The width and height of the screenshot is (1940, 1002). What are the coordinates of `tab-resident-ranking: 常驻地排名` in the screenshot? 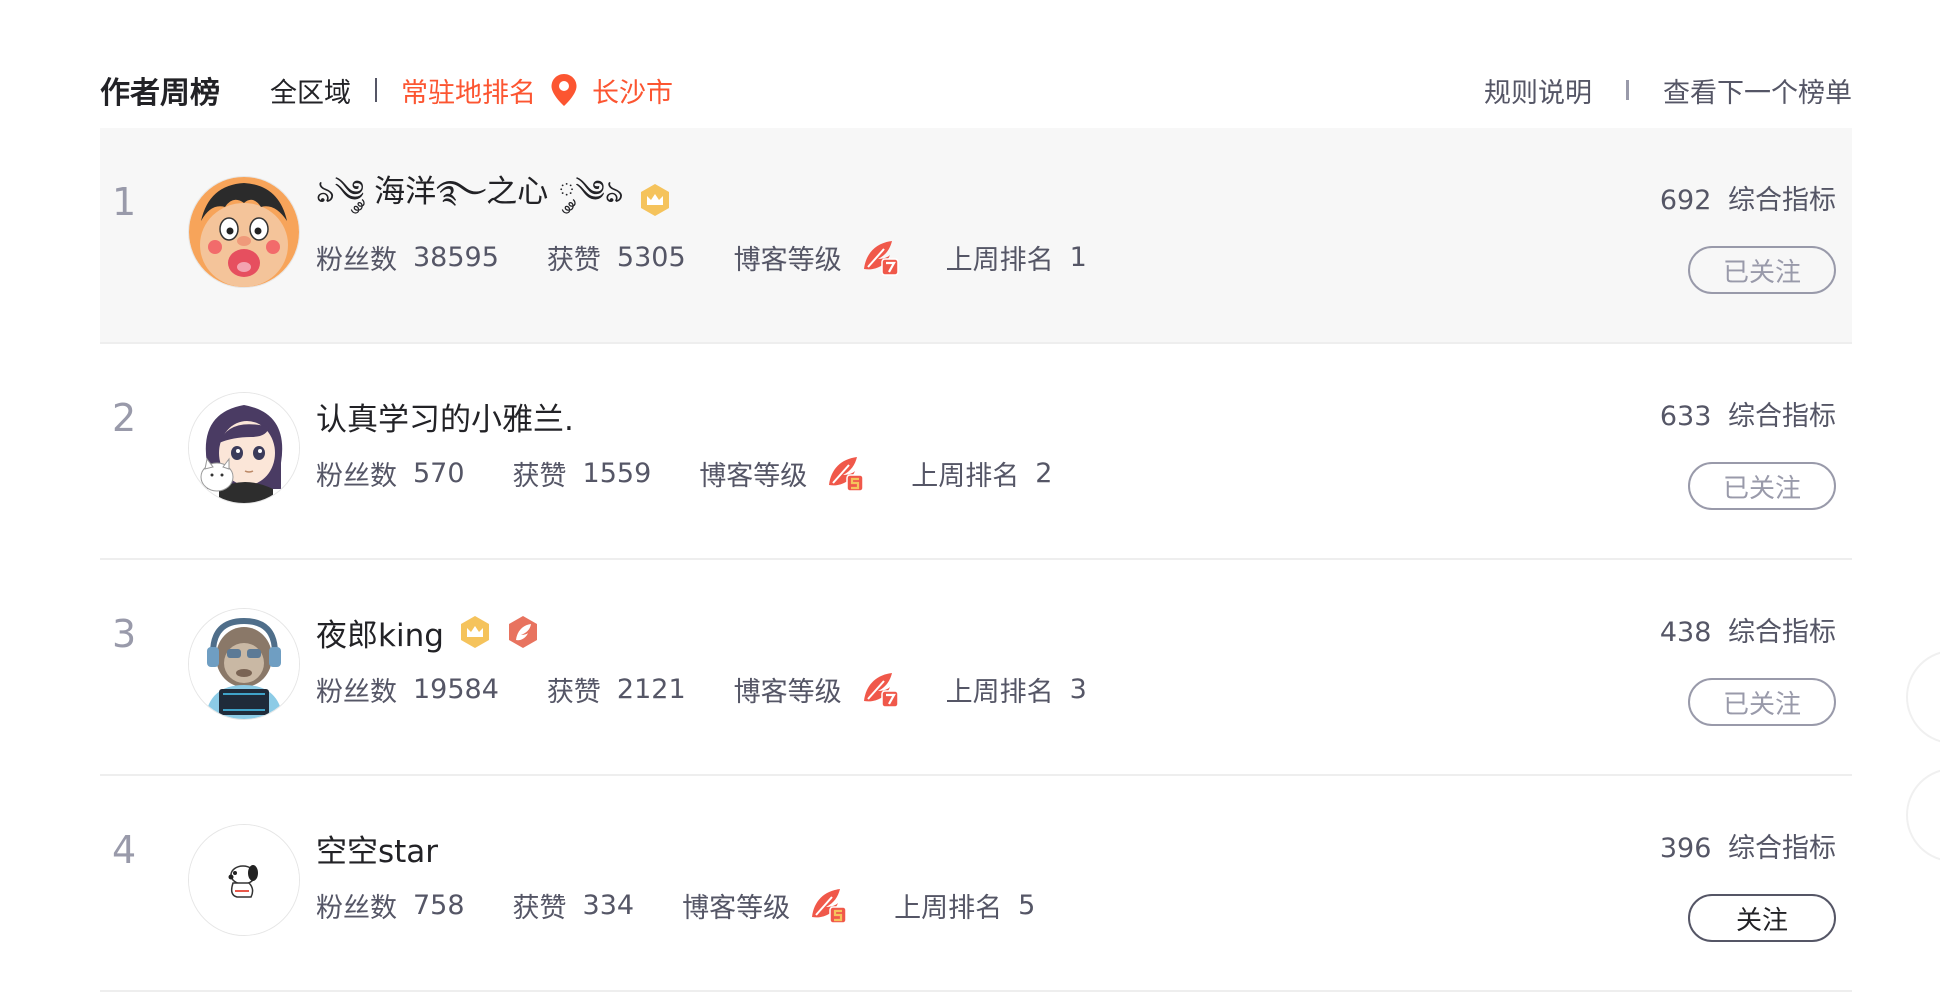 It's located at (468, 90).